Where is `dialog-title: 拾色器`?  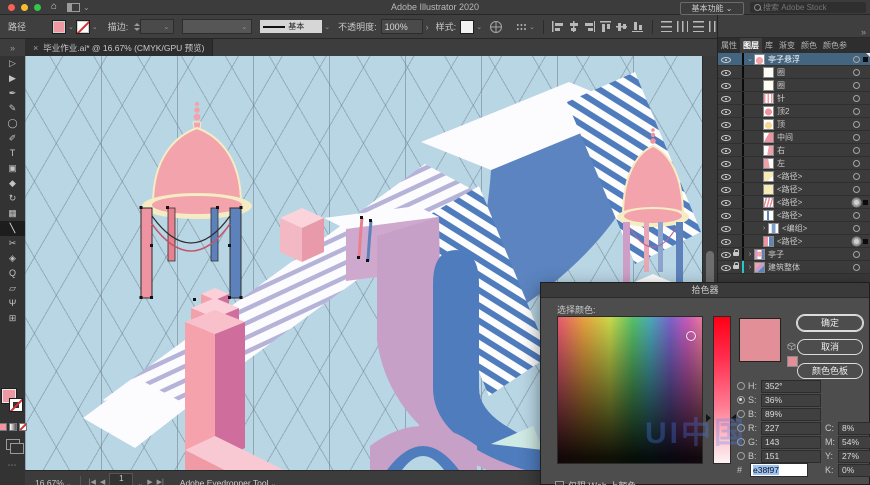
dialog-title: 拾色器 is located at coordinates (705, 290).